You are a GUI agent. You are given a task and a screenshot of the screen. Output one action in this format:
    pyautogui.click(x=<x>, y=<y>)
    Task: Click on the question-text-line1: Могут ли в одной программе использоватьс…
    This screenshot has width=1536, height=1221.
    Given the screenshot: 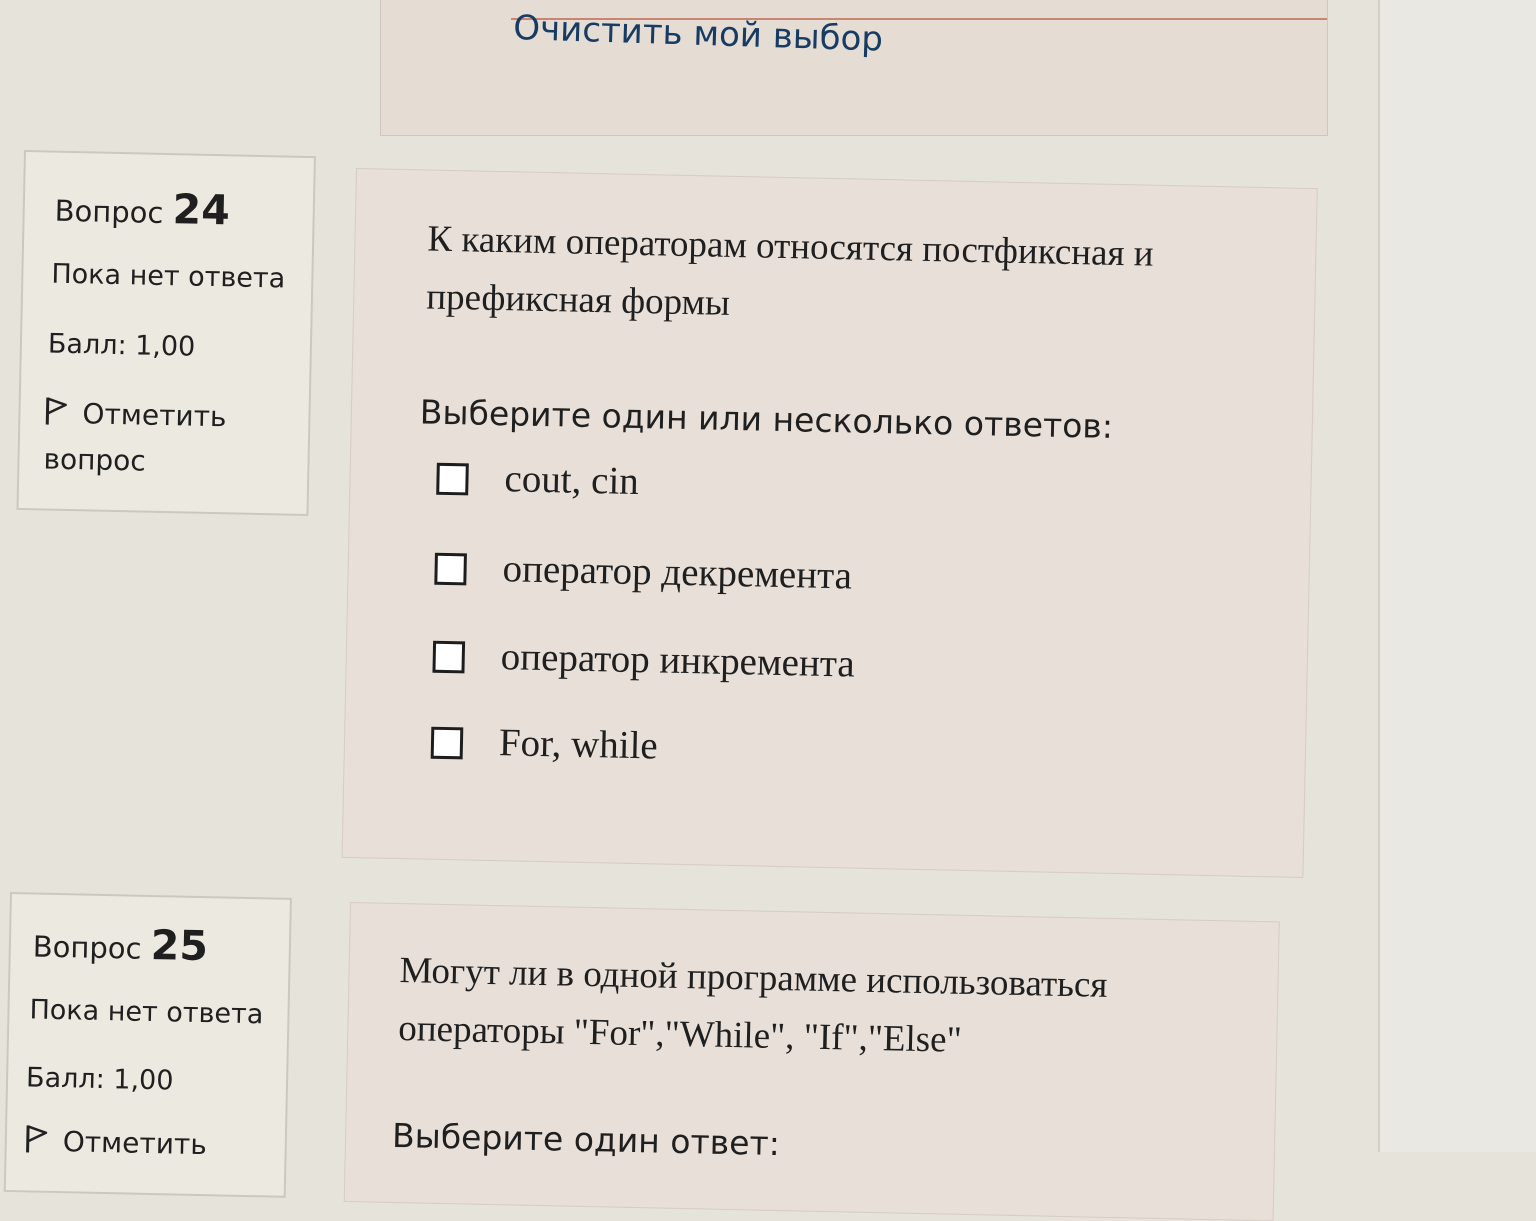 What is the action you would take?
    pyautogui.click(x=753, y=978)
    